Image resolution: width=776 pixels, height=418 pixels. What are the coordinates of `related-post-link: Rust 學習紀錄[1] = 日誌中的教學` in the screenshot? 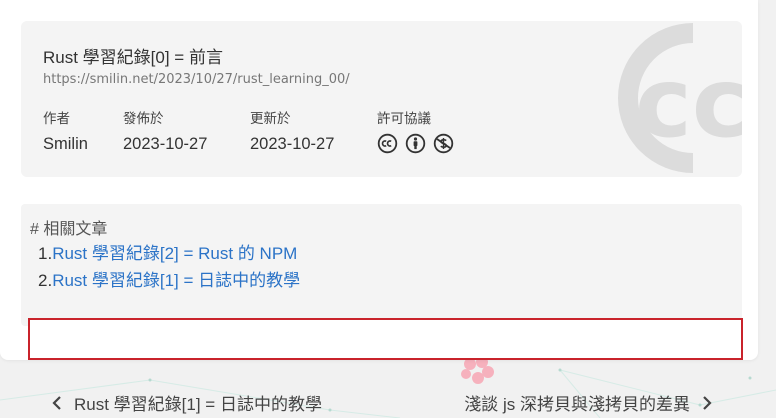 It's located at (176, 280).